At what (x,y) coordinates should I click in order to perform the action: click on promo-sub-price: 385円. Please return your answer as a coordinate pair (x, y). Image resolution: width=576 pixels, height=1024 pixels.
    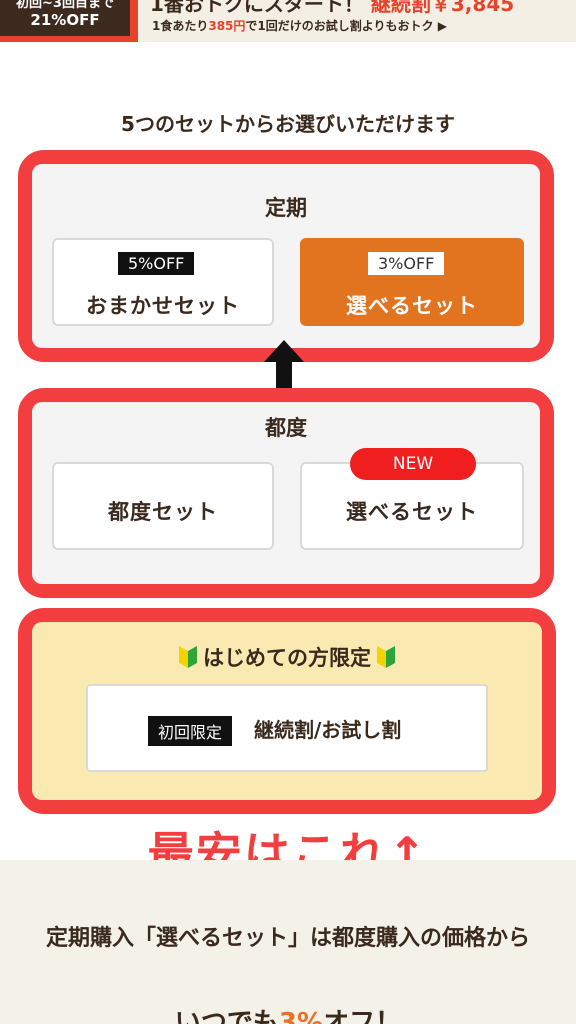
    Looking at the image, I should click on (227, 26).